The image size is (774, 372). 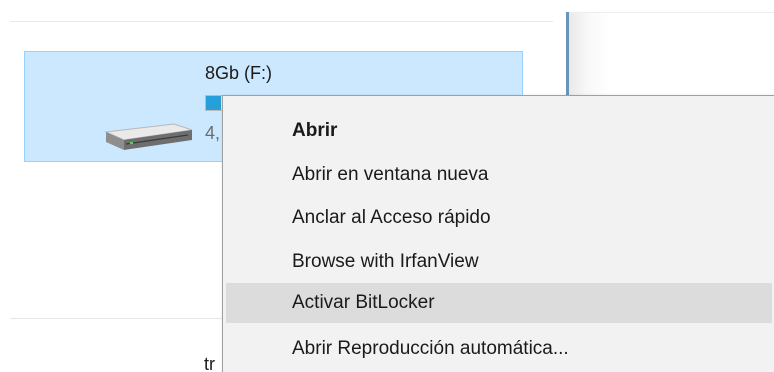 I want to click on hard-drive-icon, so click(x=148, y=136).